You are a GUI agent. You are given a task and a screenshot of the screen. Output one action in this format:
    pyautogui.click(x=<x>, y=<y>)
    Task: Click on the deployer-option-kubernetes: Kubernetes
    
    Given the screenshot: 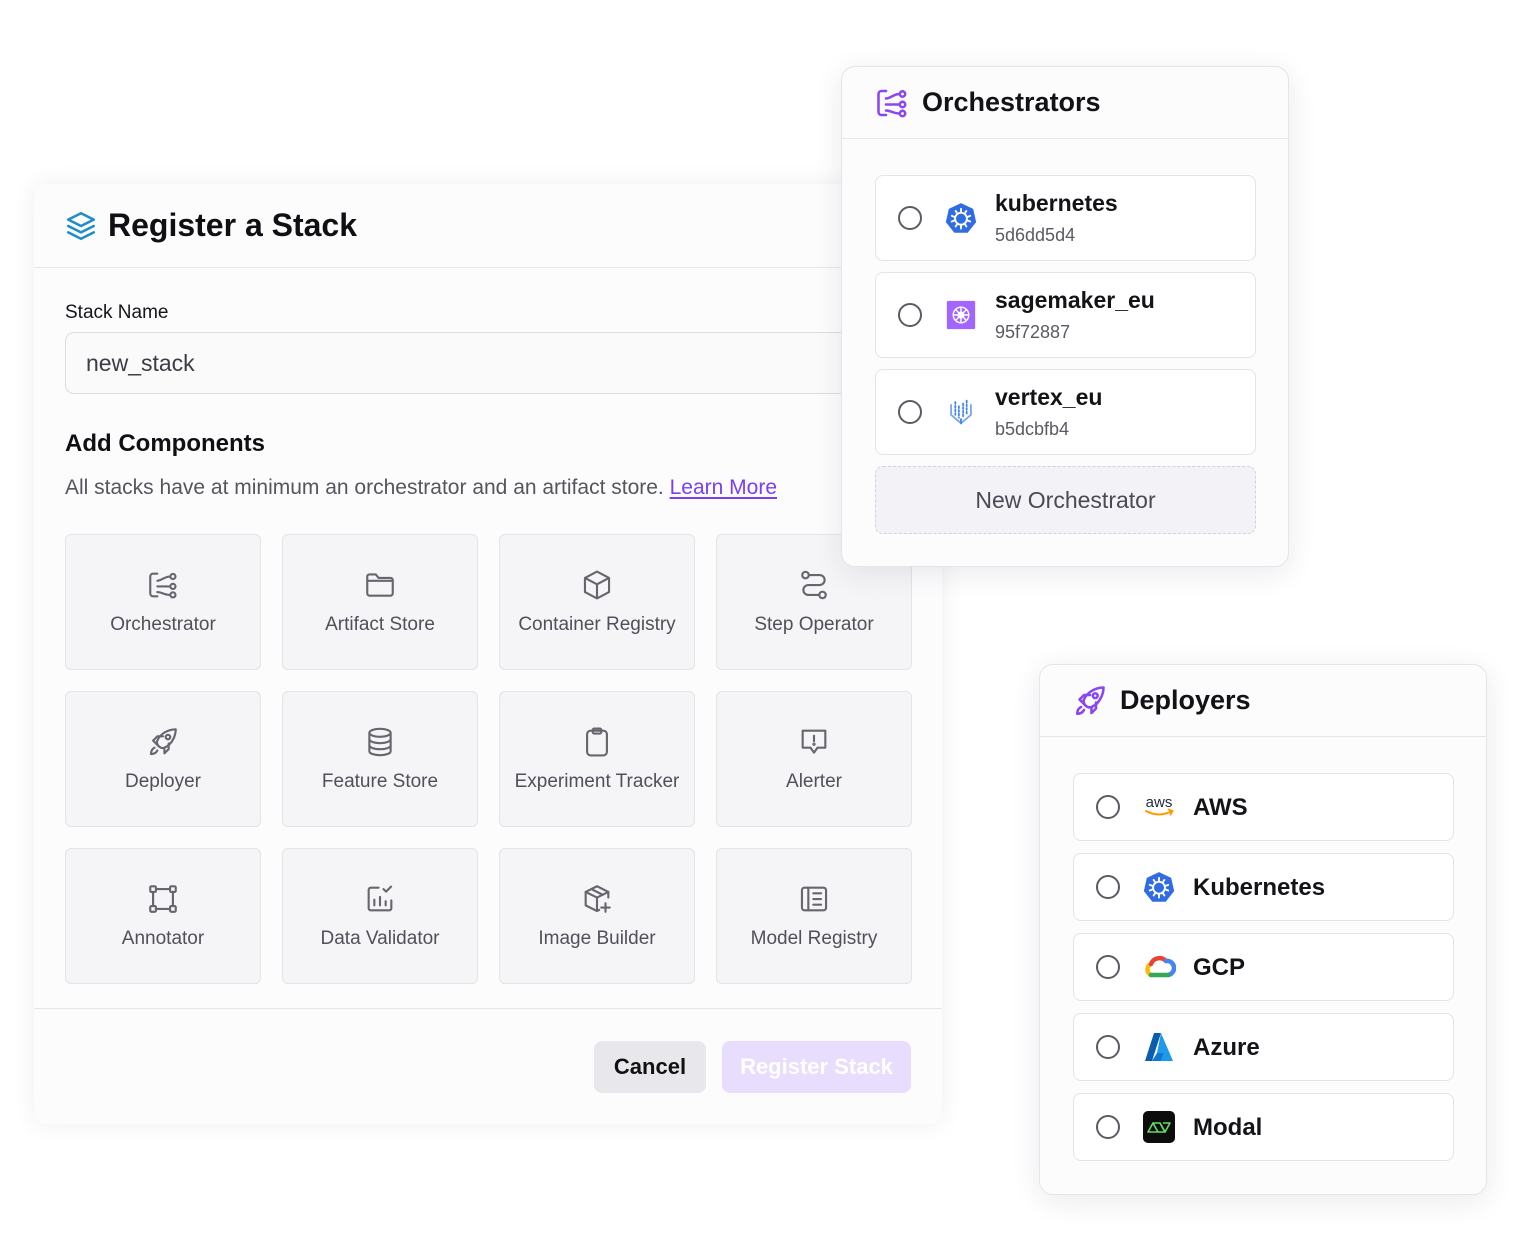 What is the action you would take?
    pyautogui.click(x=1263, y=887)
    